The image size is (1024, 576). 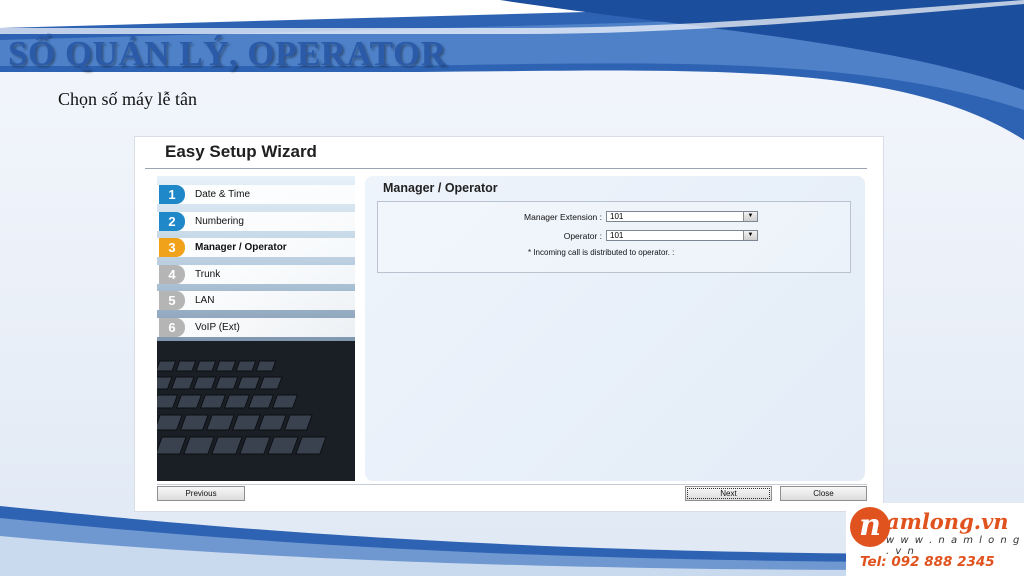 I want to click on wizard-step-5: 5 LAN, so click(x=256, y=300).